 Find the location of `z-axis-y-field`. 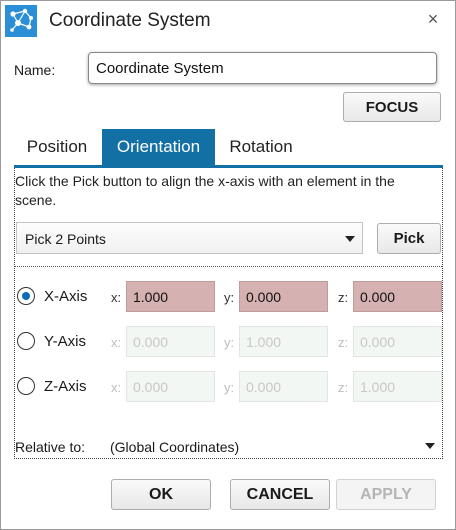

z-axis-y-field is located at coordinates (283, 386).